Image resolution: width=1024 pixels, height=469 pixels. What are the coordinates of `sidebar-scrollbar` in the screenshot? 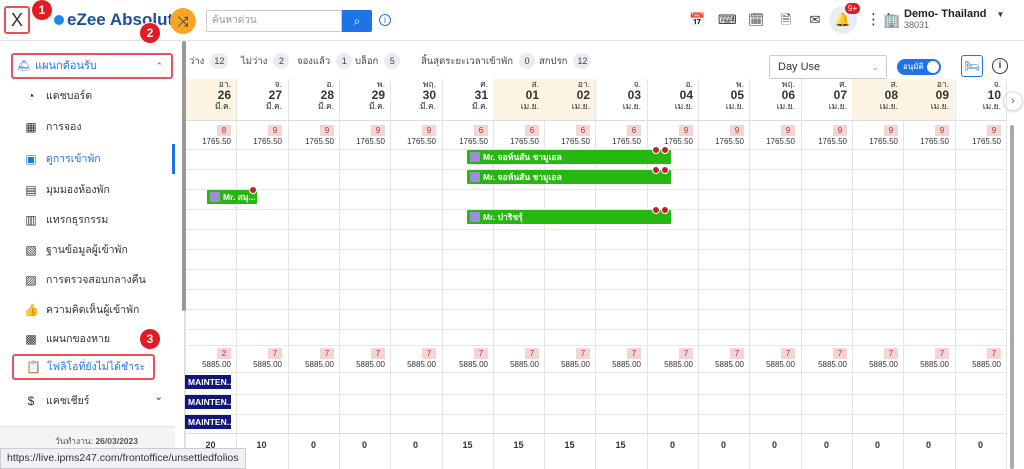 It's located at (184, 176).